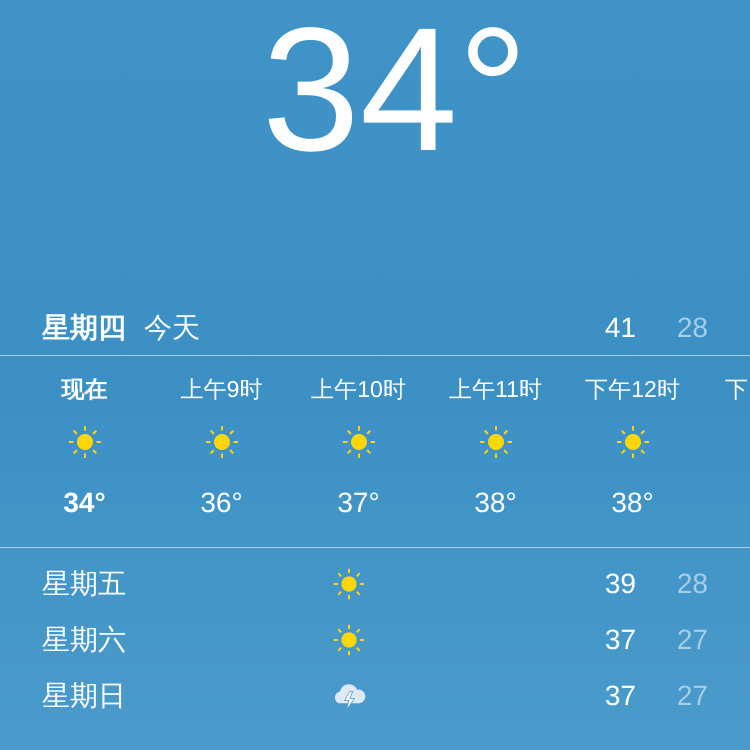 This screenshot has width=750, height=750. I want to click on hour-temperature: 37°, so click(358, 503).